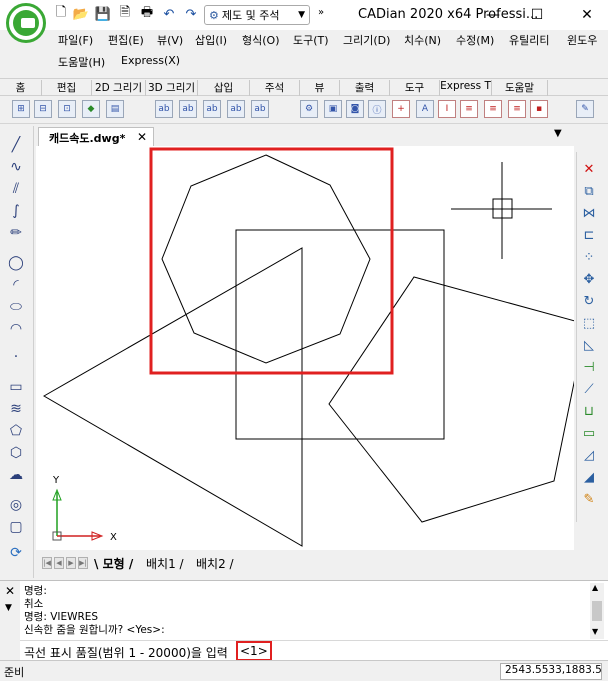  I want to click on ribbon-tab-express: Express T, so click(466, 88).